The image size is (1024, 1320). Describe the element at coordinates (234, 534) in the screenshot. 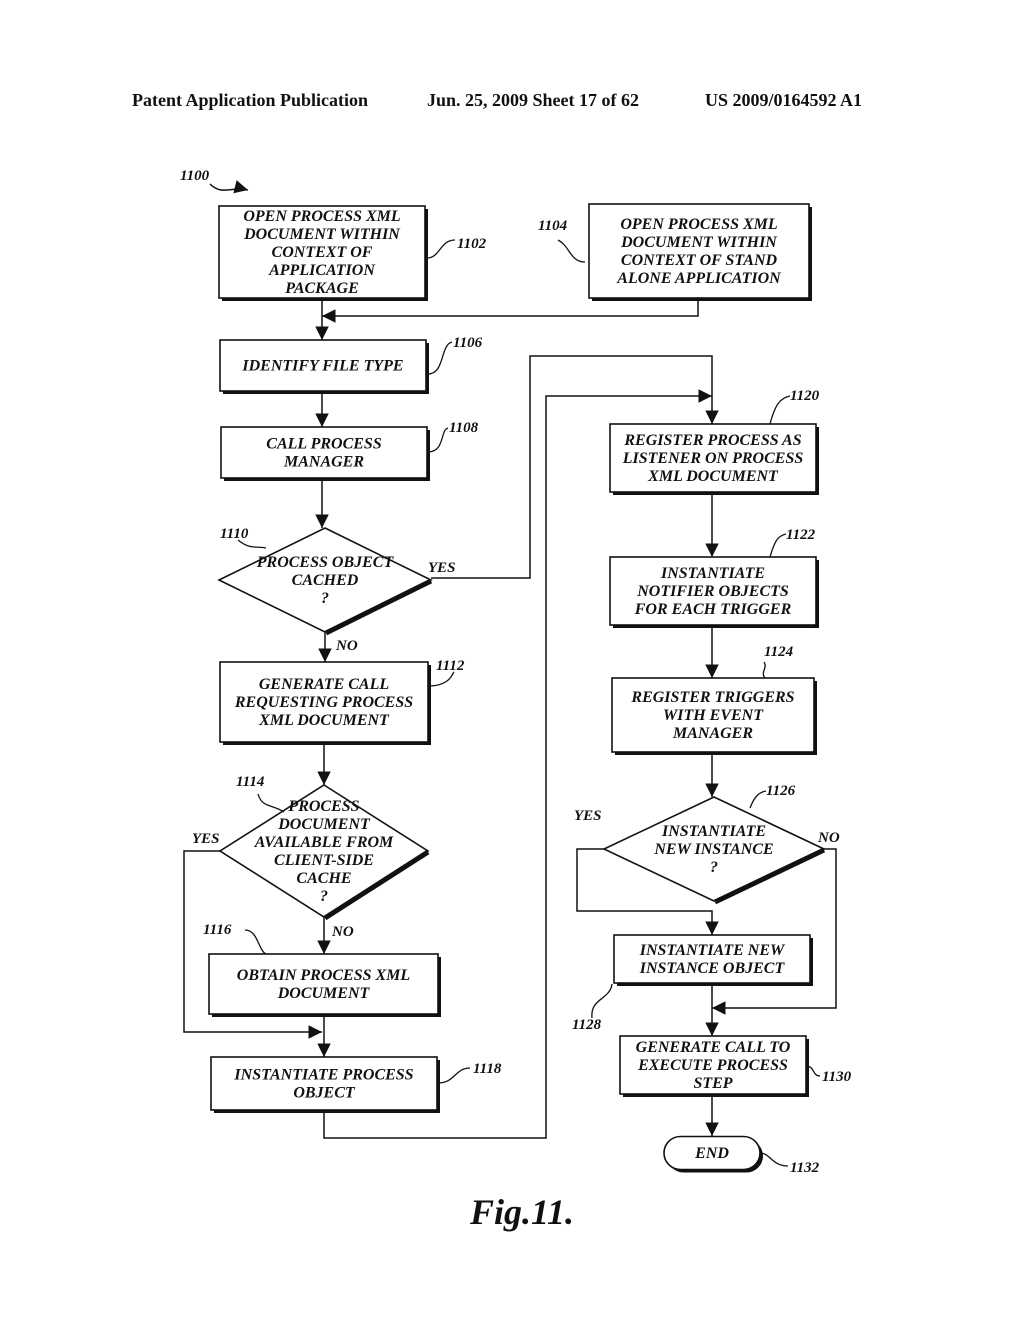

I see `ref-number: 1110` at that location.